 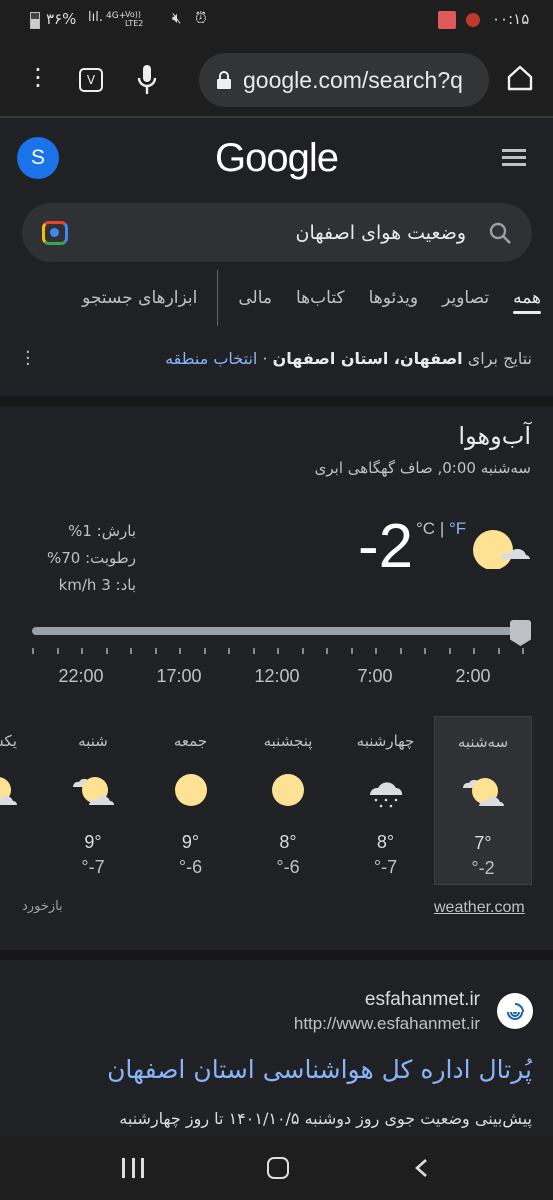 I want to click on forecast-day: سه‌شنبه 7° °-2, so click(x=483, y=800).